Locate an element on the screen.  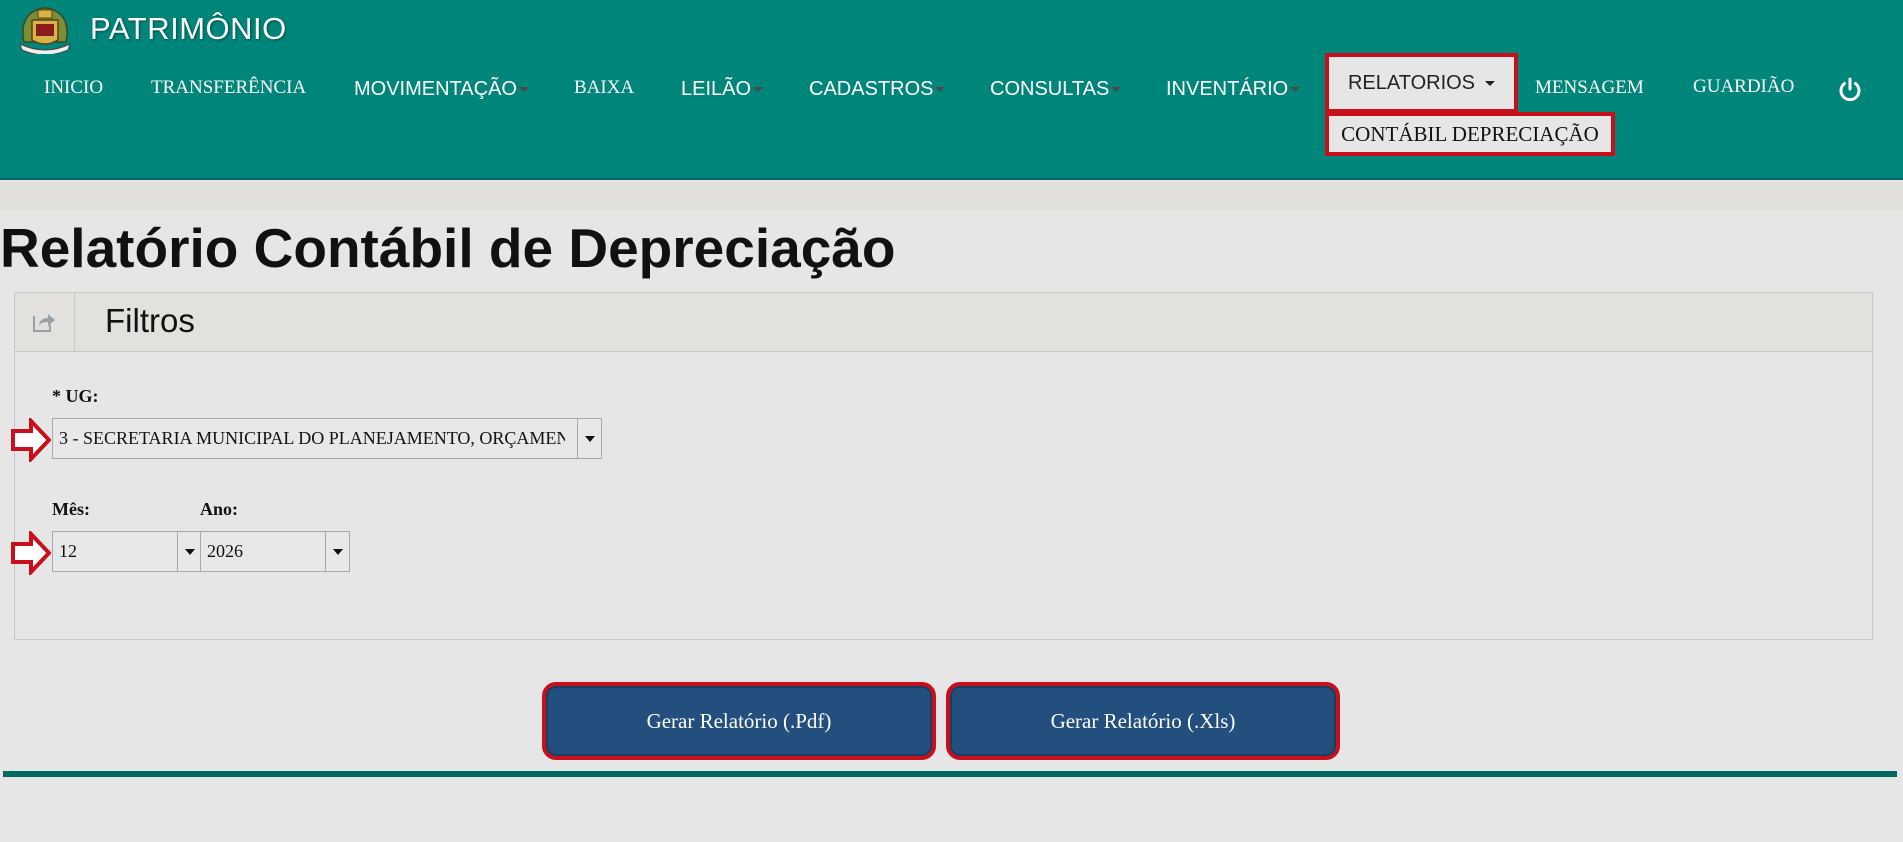
nav-movimentacao-label: MOVIMENTAÇÃO is located at coordinates (435, 89).